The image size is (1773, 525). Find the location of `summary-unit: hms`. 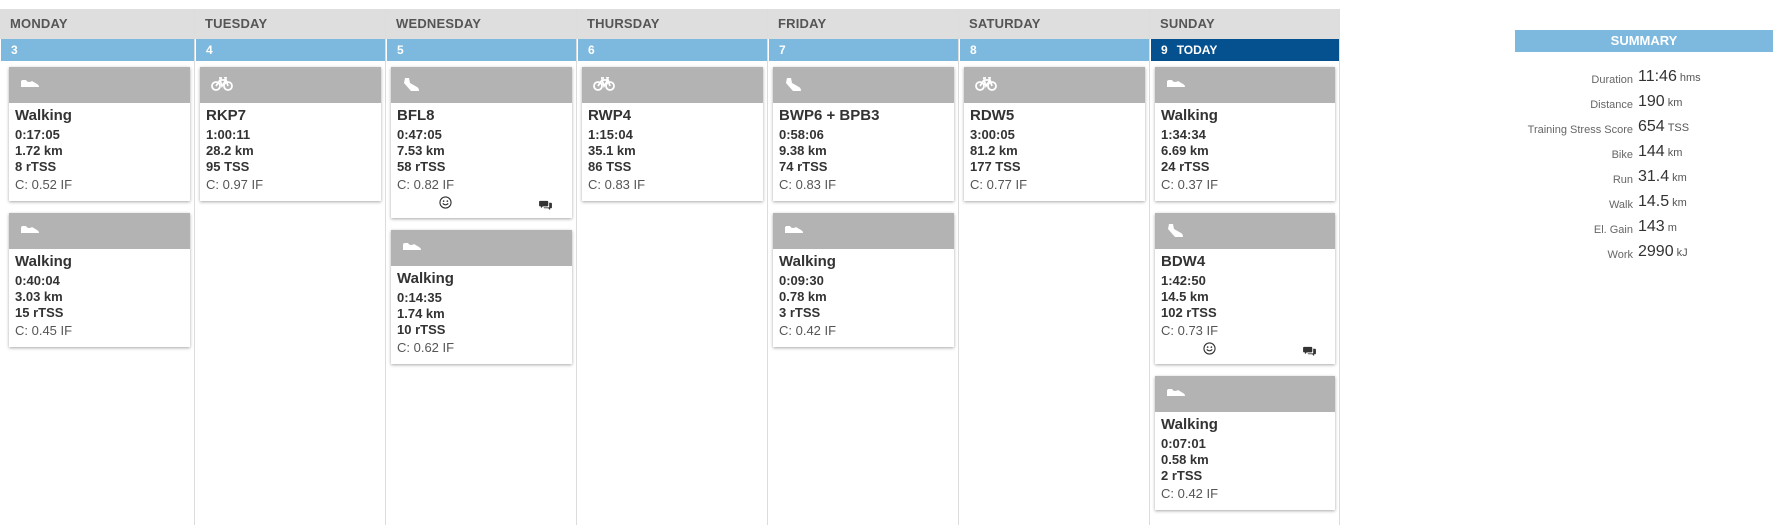

summary-unit: hms is located at coordinates (1690, 78).